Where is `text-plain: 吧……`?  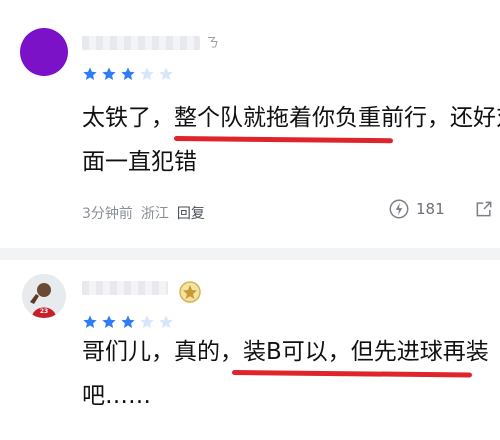
text-plain: 吧…… is located at coordinates (116, 396).